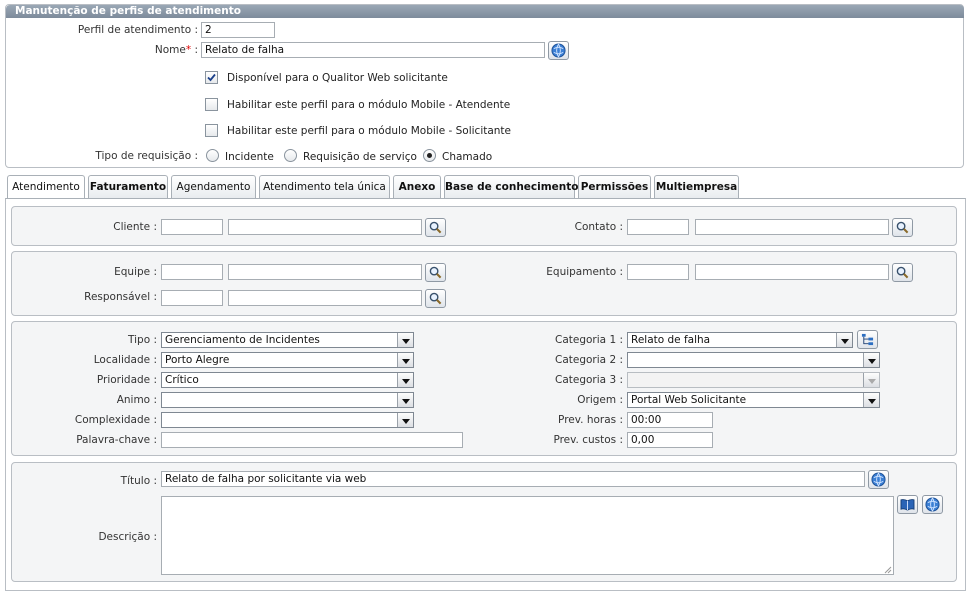 Image resolution: width=969 pixels, height=594 pixels. I want to click on checkbox-qualitor-web, so click(211, 77).